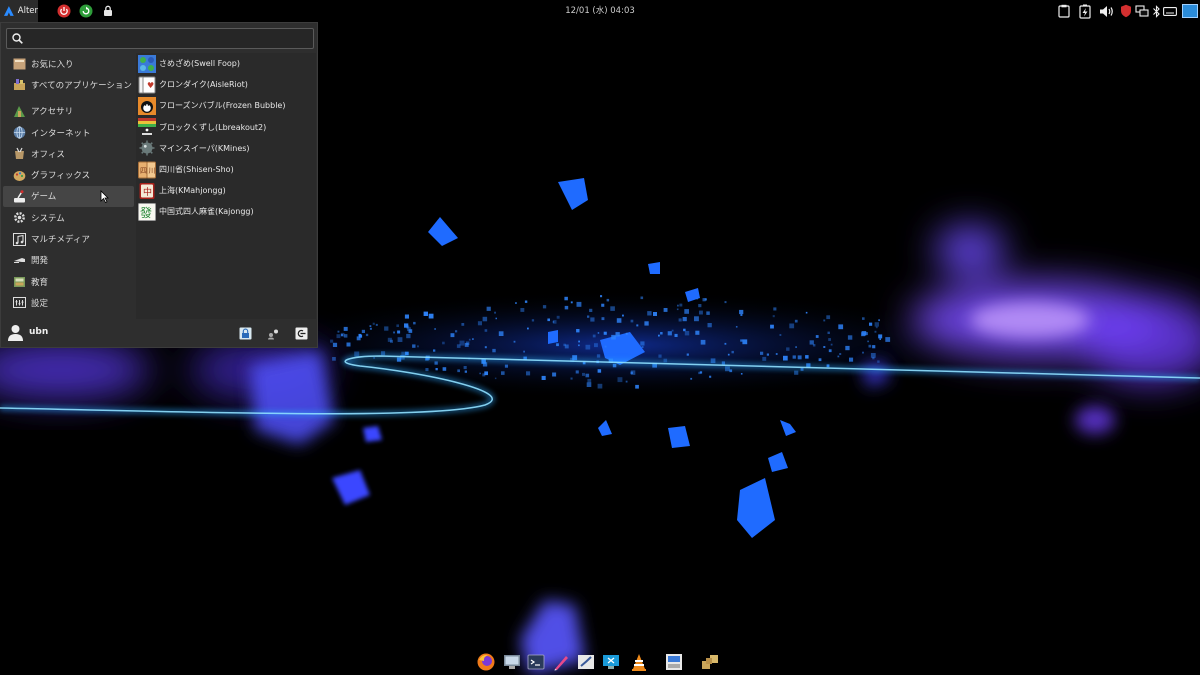 The height and width of the screenshot is (675, 1200). What do you see at coordinates (639, 662) in the screenshot?
I see `vlc-icon` at bounding box center [639, 662].